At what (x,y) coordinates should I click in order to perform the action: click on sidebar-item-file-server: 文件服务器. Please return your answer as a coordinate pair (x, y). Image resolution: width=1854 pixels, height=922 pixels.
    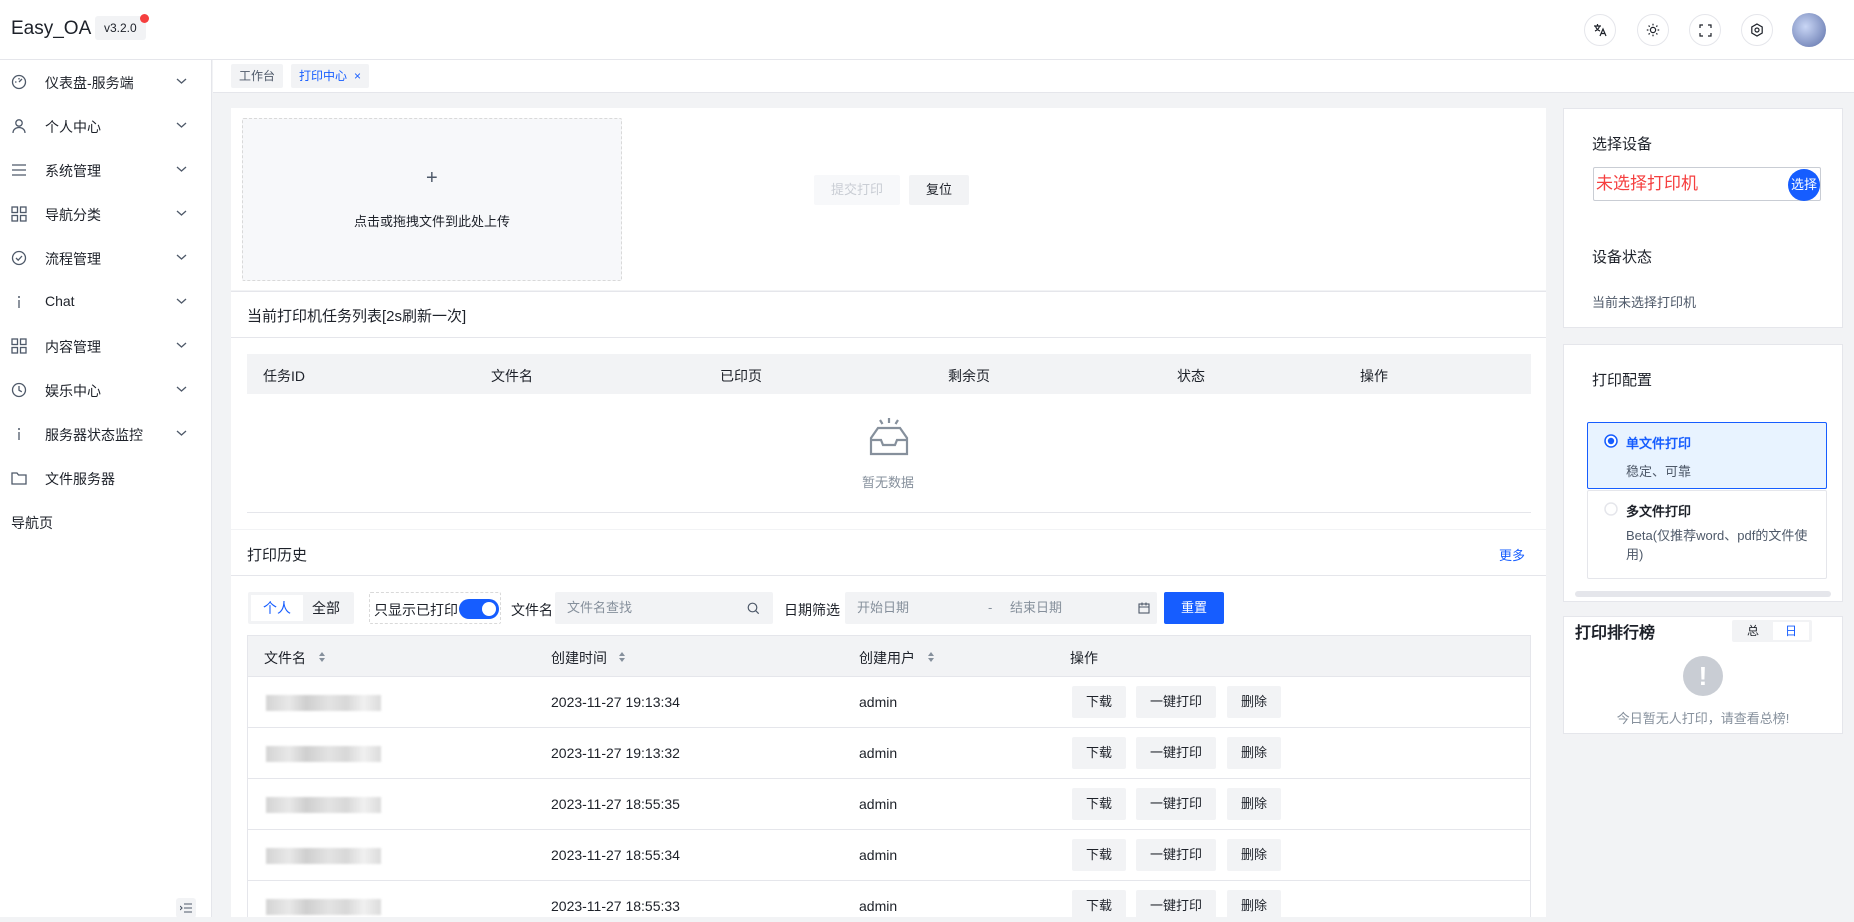
    Looking at the image, I should click on (105, 478).